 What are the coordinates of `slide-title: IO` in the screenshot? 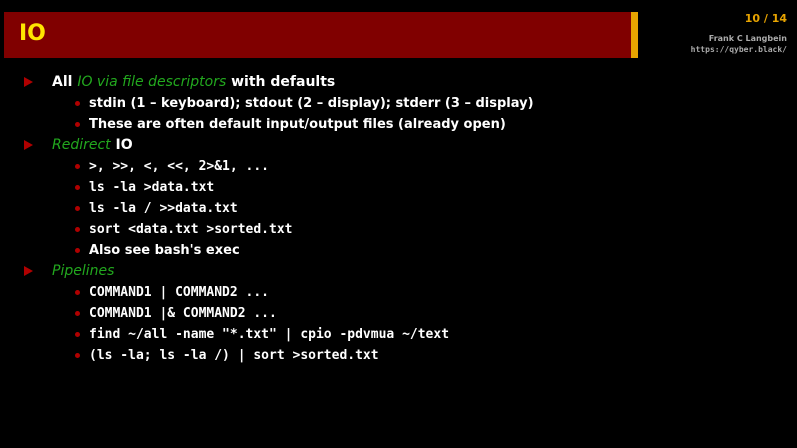 It's located at (32, 33).